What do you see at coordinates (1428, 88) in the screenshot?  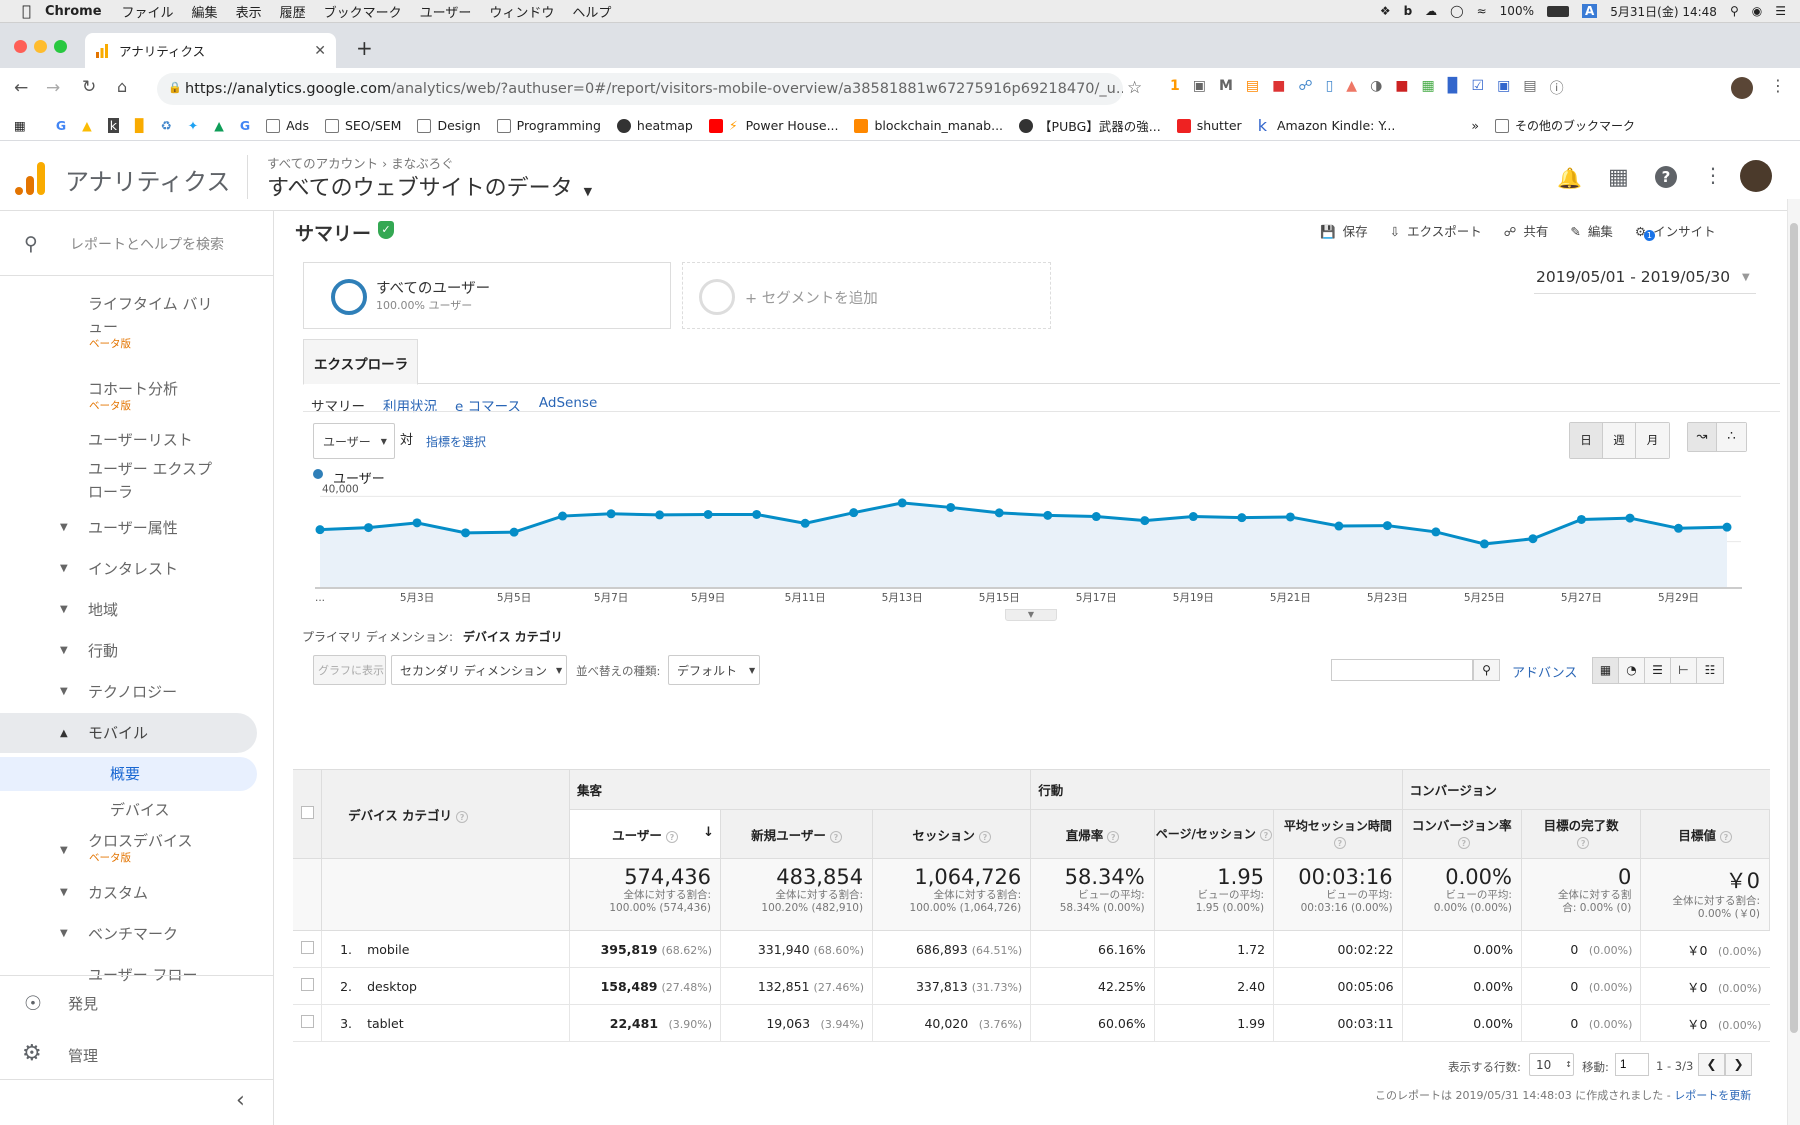 I see `grid-extension-icon: ▦` at bounding box center [1428, 88].